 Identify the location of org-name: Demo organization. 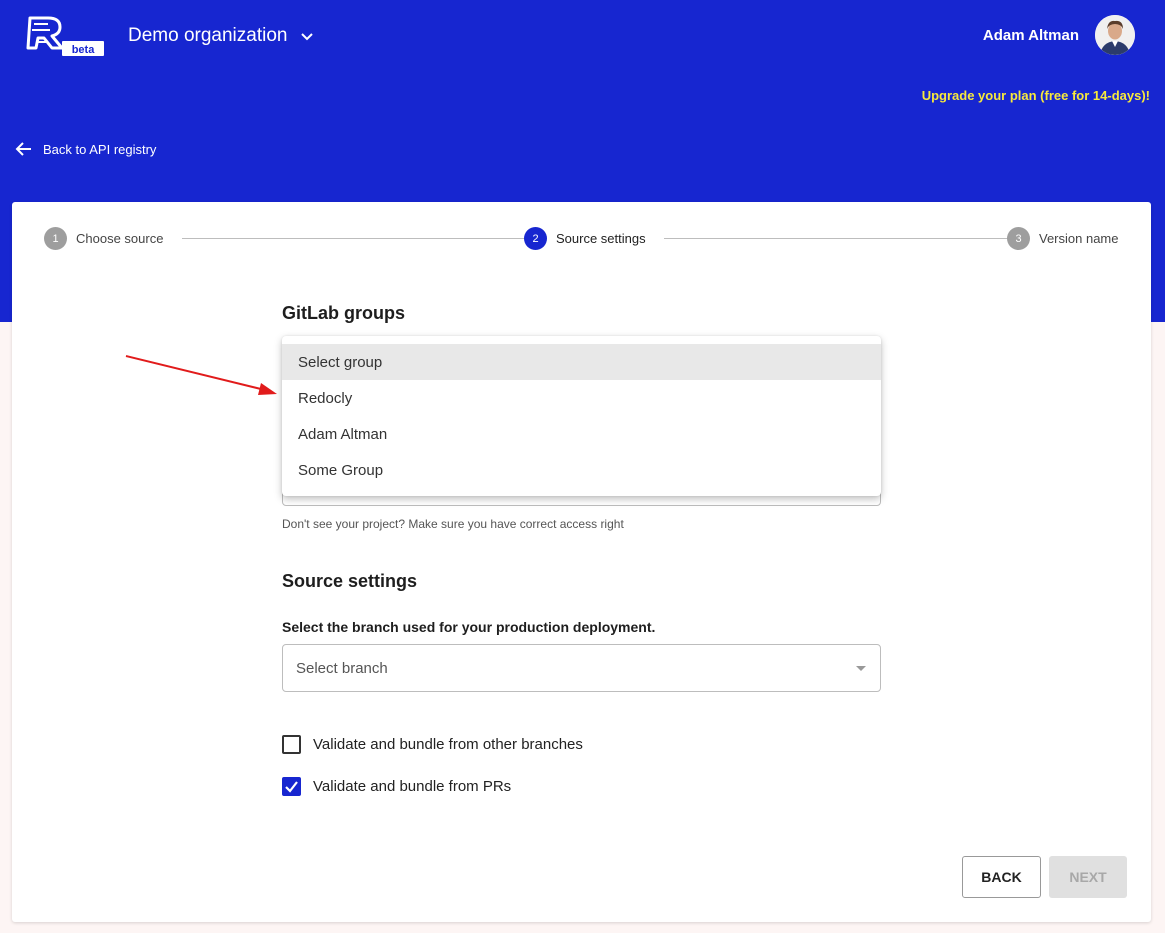
(208, 35).